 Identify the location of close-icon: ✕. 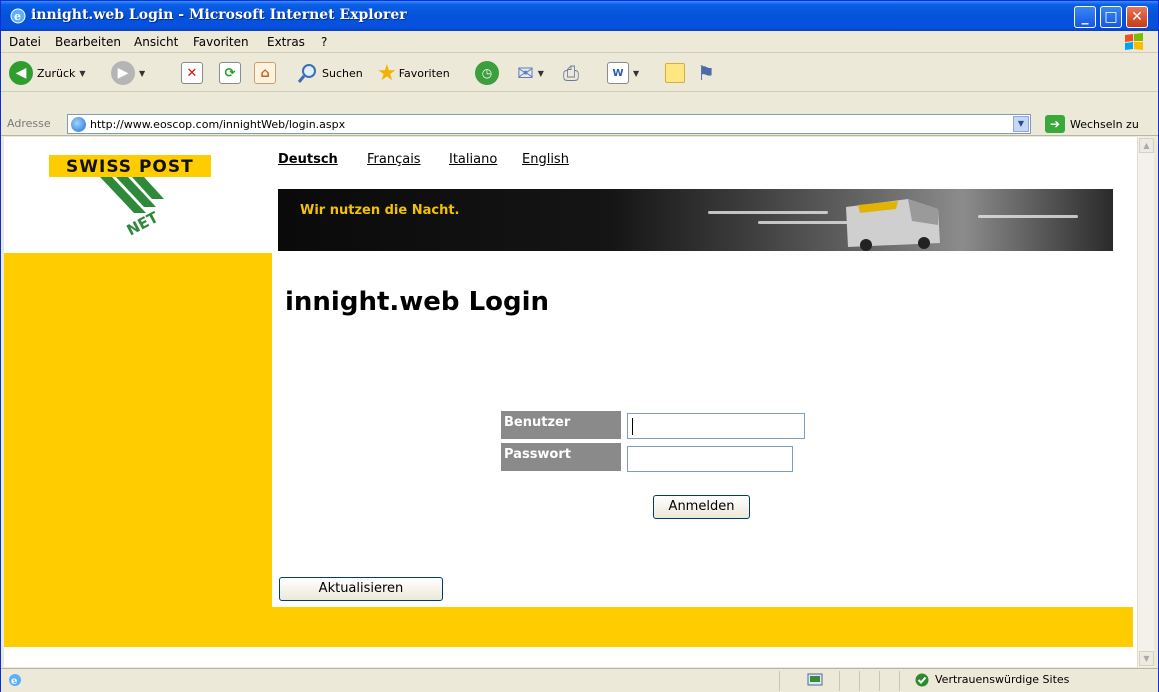
(1137, 17).